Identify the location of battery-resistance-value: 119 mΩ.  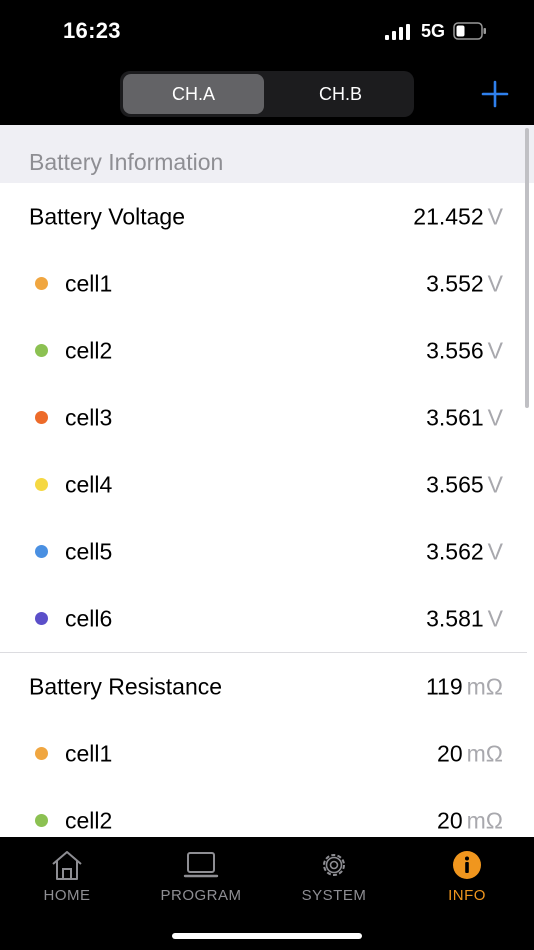
(464, 686).